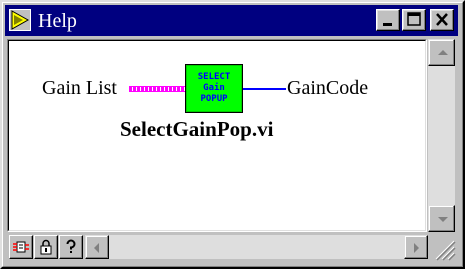 The height and width of the screenshot is (269, 465). I want to click on output-wire, so click(264, 89).